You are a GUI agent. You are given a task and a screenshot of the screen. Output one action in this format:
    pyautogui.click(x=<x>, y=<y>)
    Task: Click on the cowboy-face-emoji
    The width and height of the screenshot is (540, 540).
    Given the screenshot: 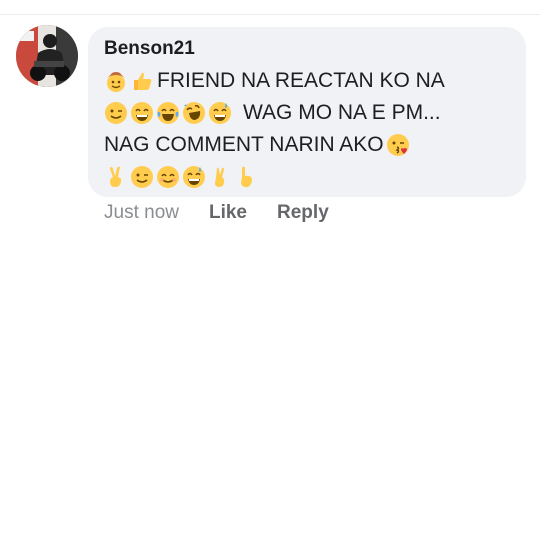 What is the action you would take?
    pyautogui.click(x=116, y=81)
    